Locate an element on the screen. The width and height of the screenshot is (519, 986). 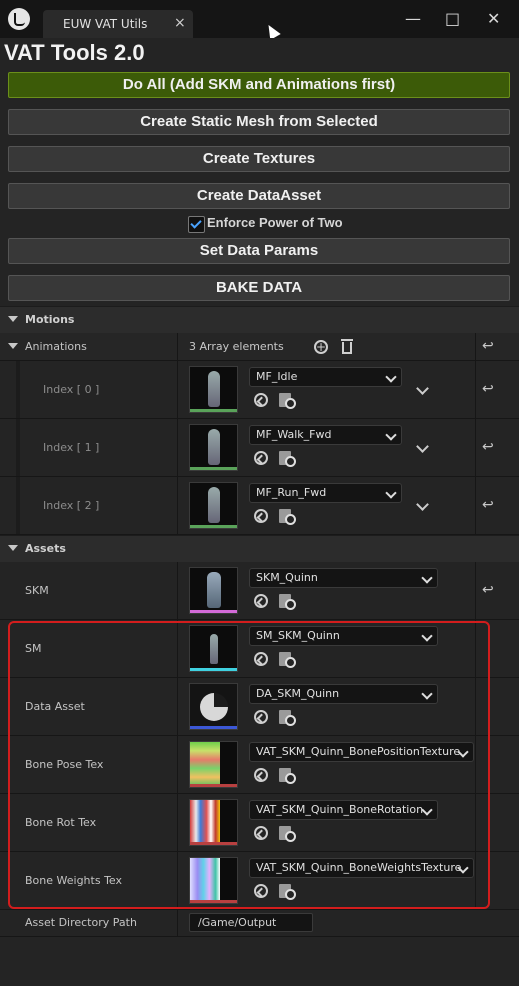
motions-section-header: Motions is located at coordinates (259, 320).